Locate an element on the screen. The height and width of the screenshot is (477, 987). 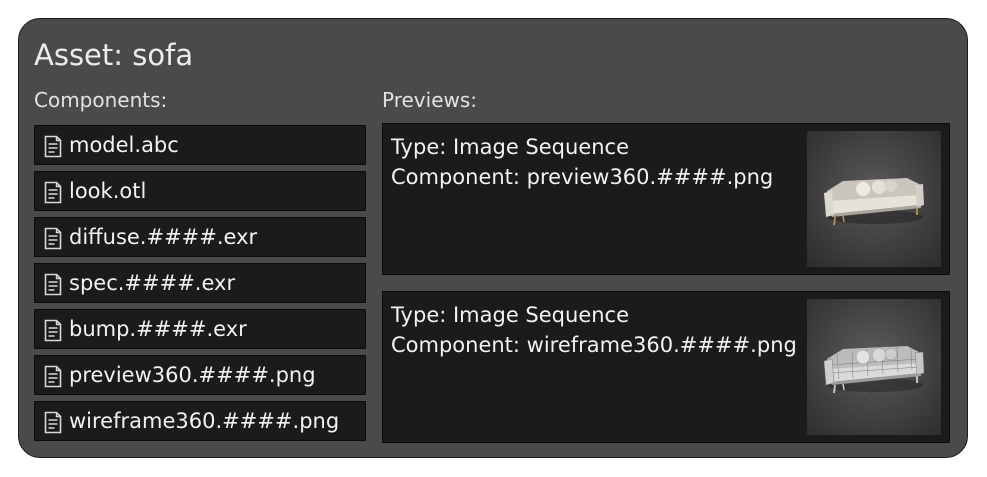
component-item-diffuse-exr: diffuse.####.exr is located at coordinates (200, 237).